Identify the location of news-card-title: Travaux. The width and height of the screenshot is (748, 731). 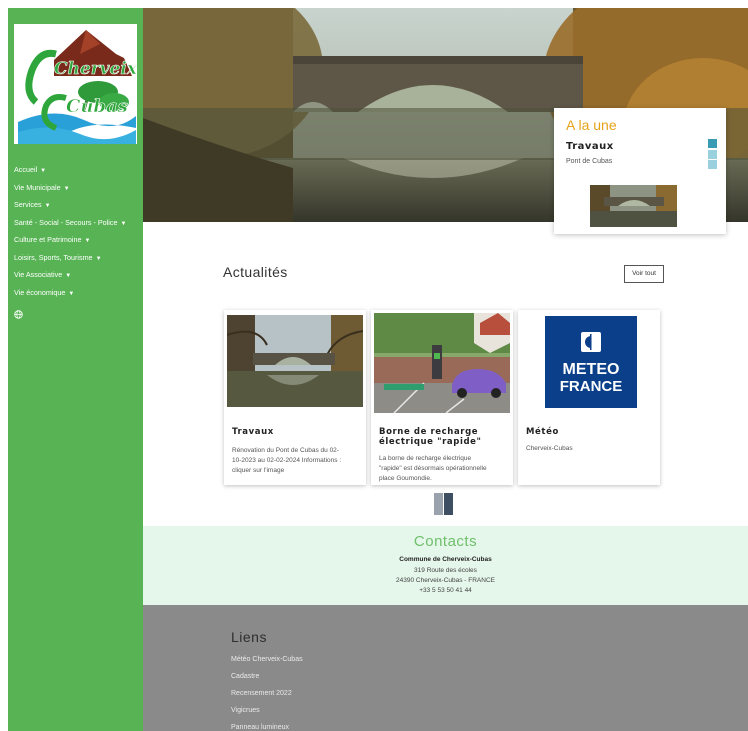
(253, 432).